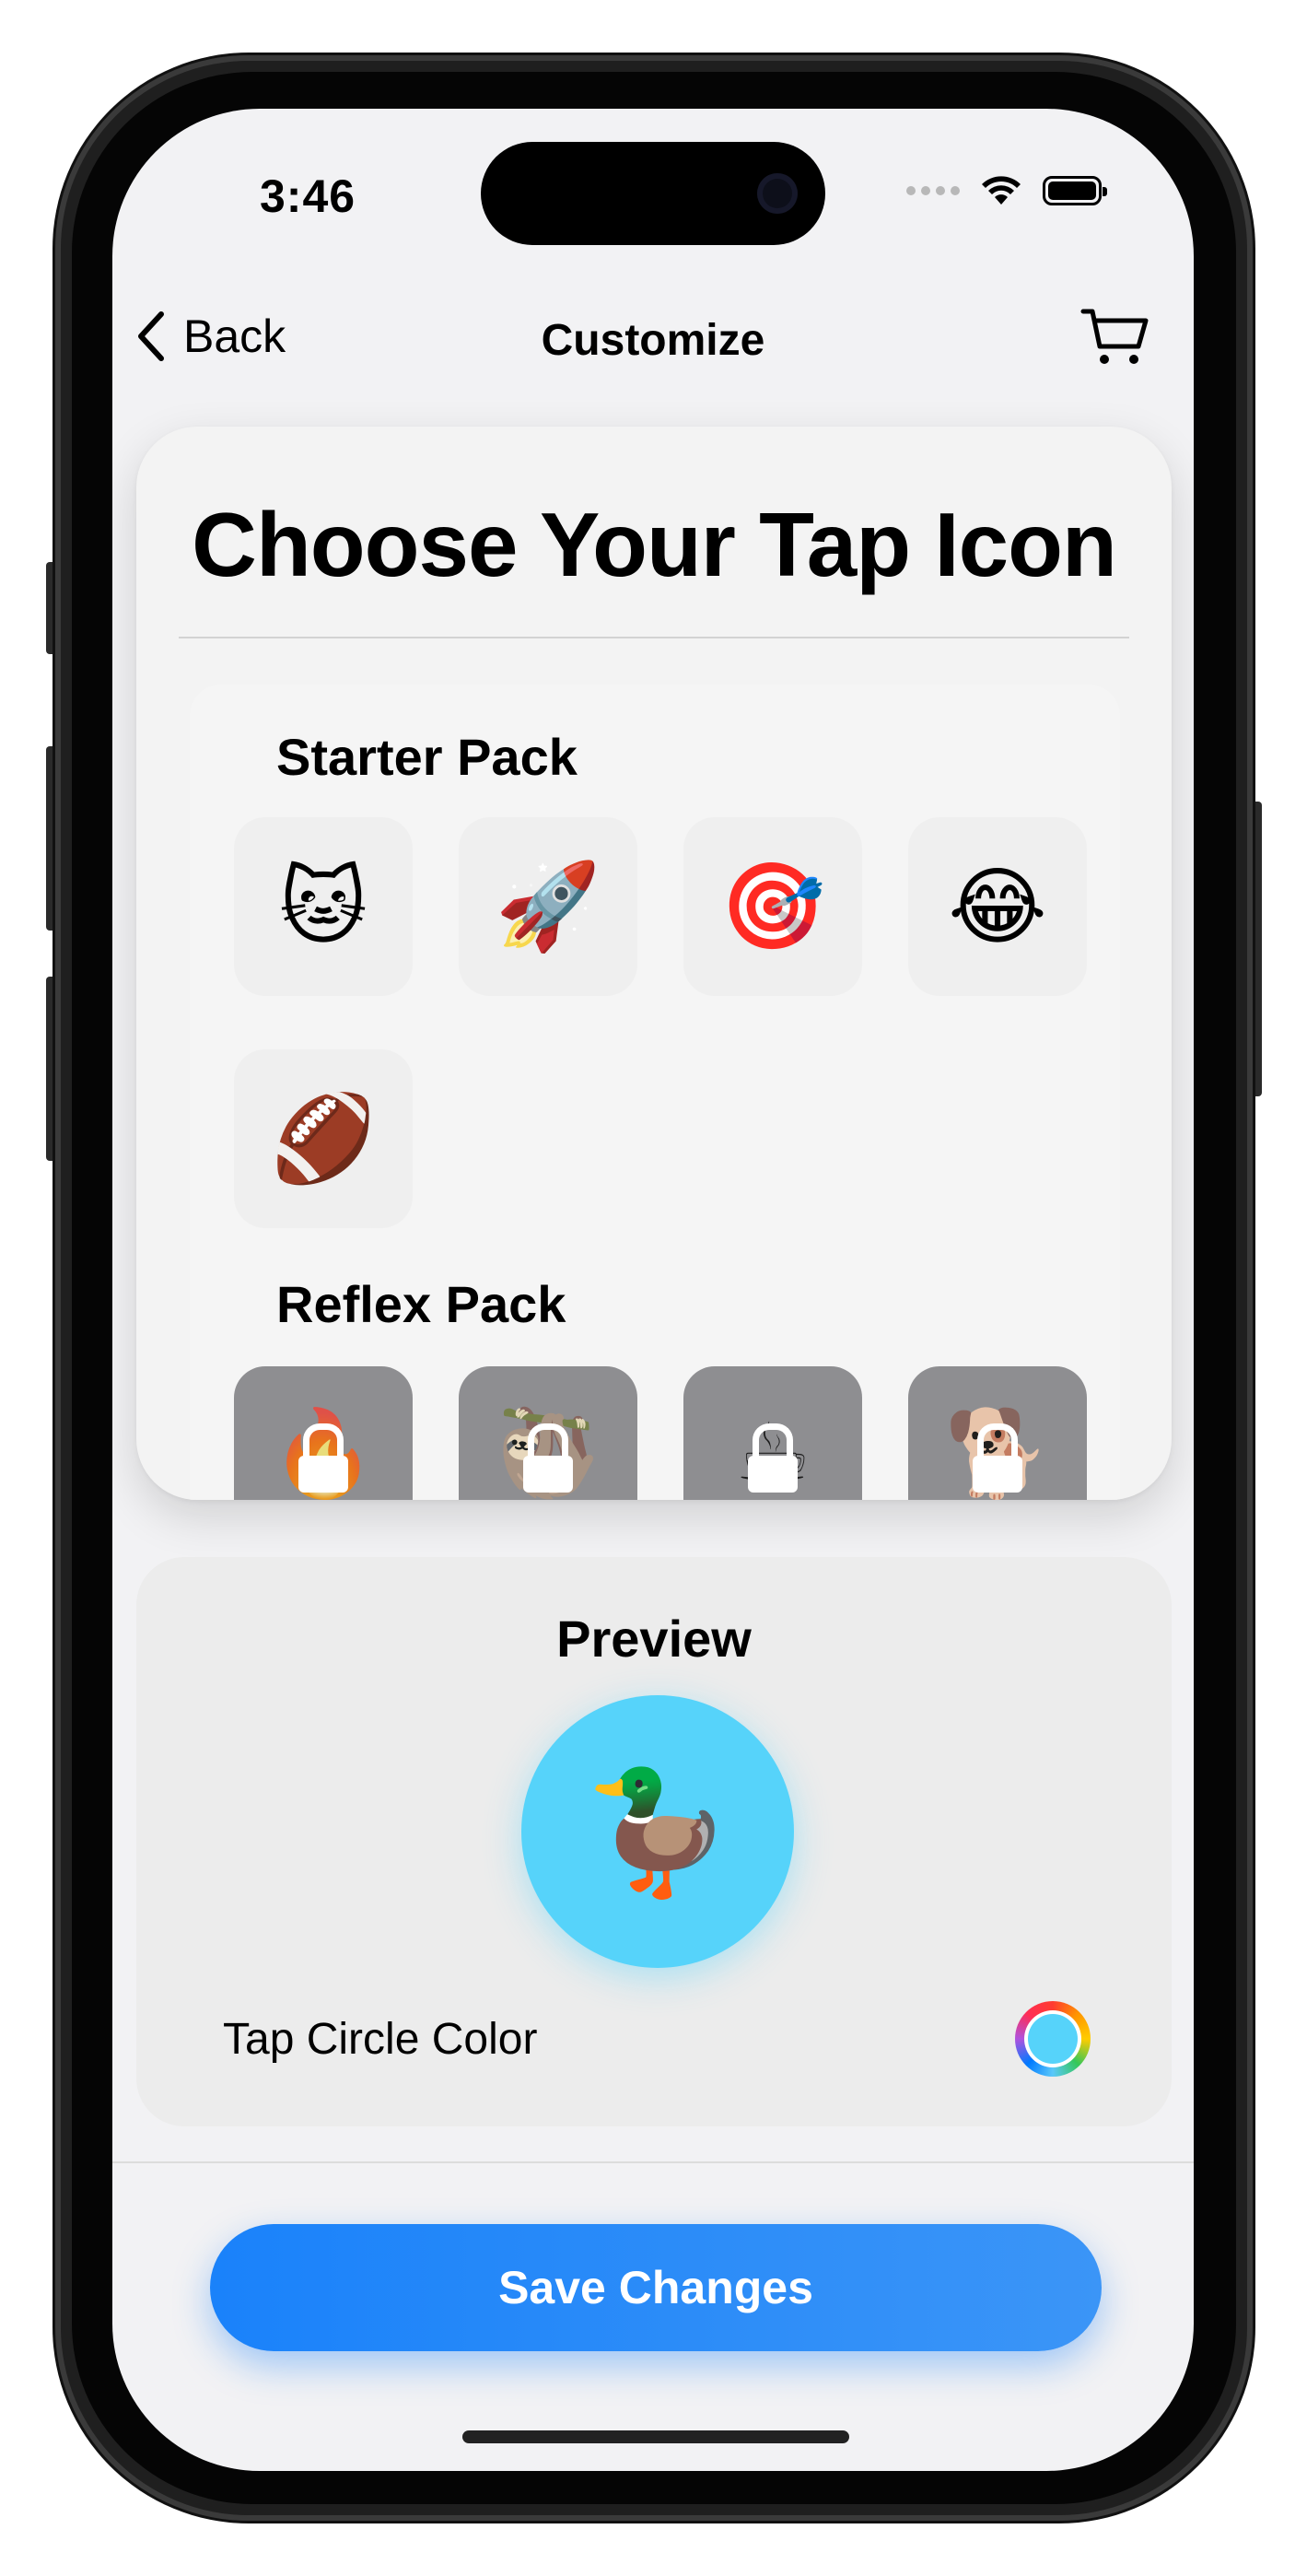 This screenshot has width=1307, height=2576. I want to click on page-title: Customize, so click(653, 340).